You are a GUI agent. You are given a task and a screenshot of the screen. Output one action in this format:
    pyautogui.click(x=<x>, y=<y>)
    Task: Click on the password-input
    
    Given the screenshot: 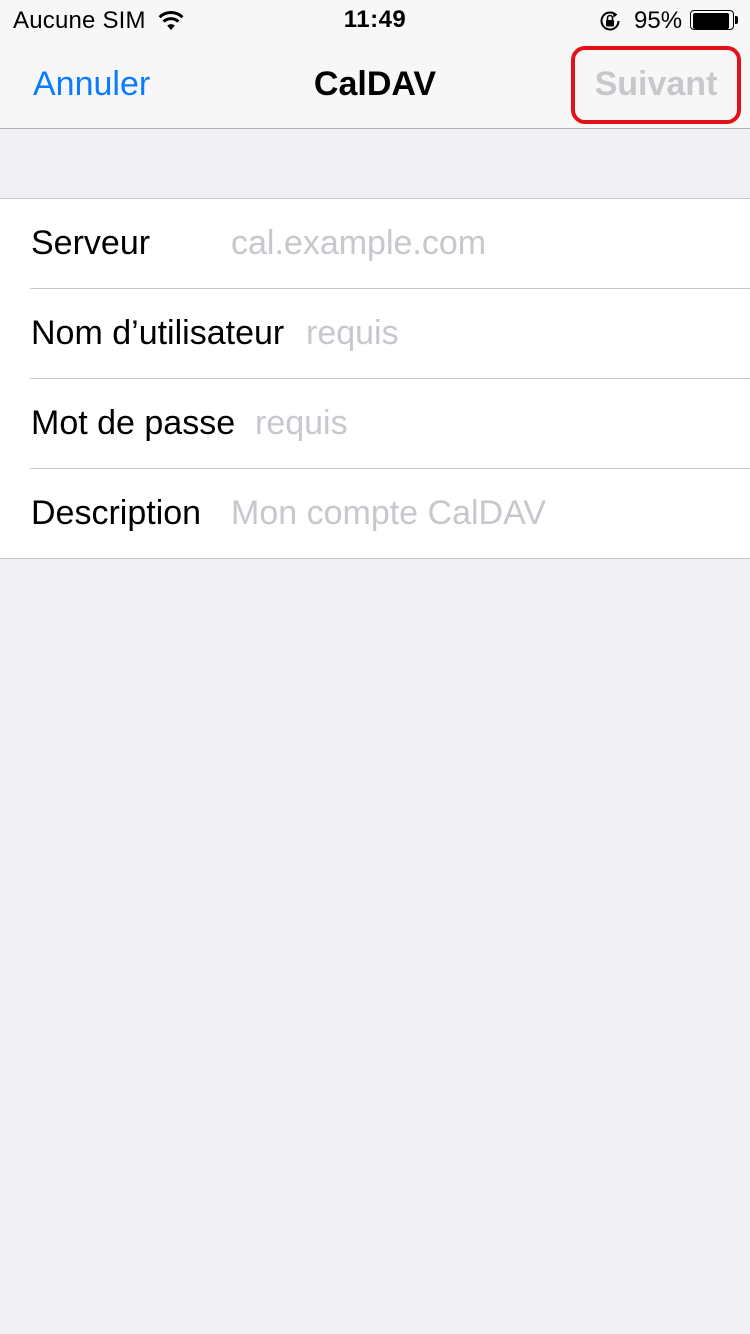 What is the action you would take?
    pyautogui.click(x=495, y=423)
    